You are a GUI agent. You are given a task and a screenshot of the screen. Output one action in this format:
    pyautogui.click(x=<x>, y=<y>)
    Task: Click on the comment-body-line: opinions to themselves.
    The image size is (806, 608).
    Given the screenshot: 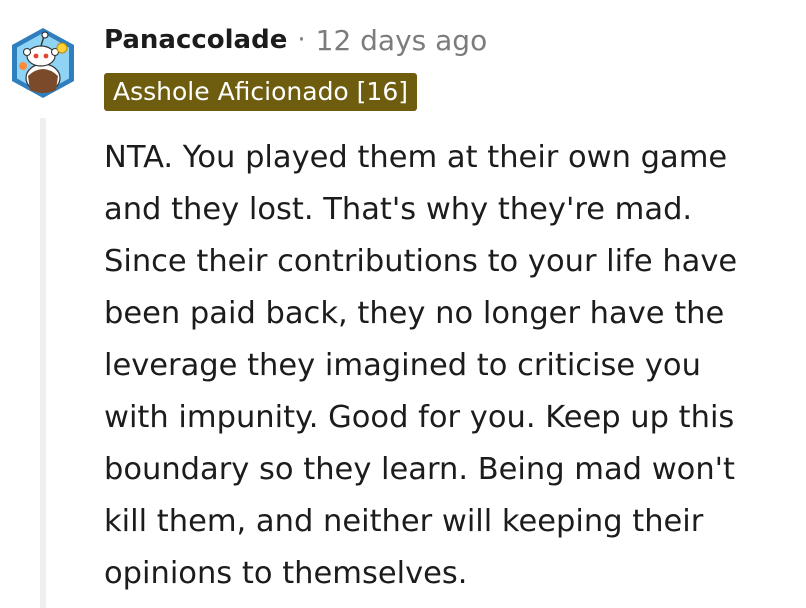 What is the action you would take?
    pyautogui.click(x=286, y=573)
    